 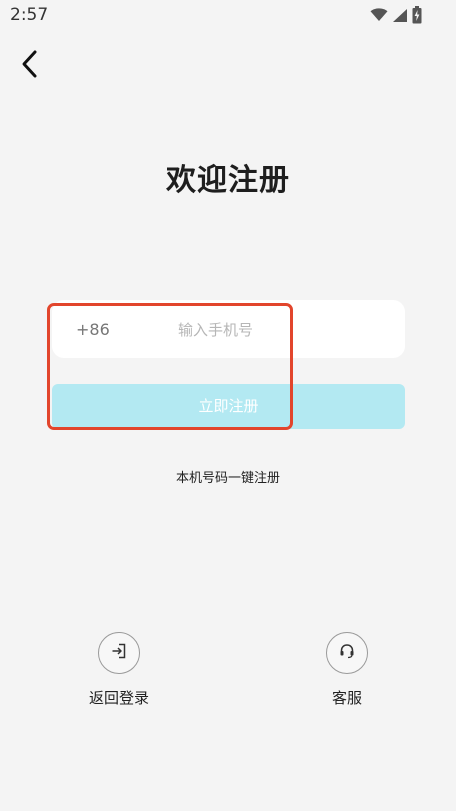 I want to click on back-to-login-icon-circle, so click(x=119, y=653).